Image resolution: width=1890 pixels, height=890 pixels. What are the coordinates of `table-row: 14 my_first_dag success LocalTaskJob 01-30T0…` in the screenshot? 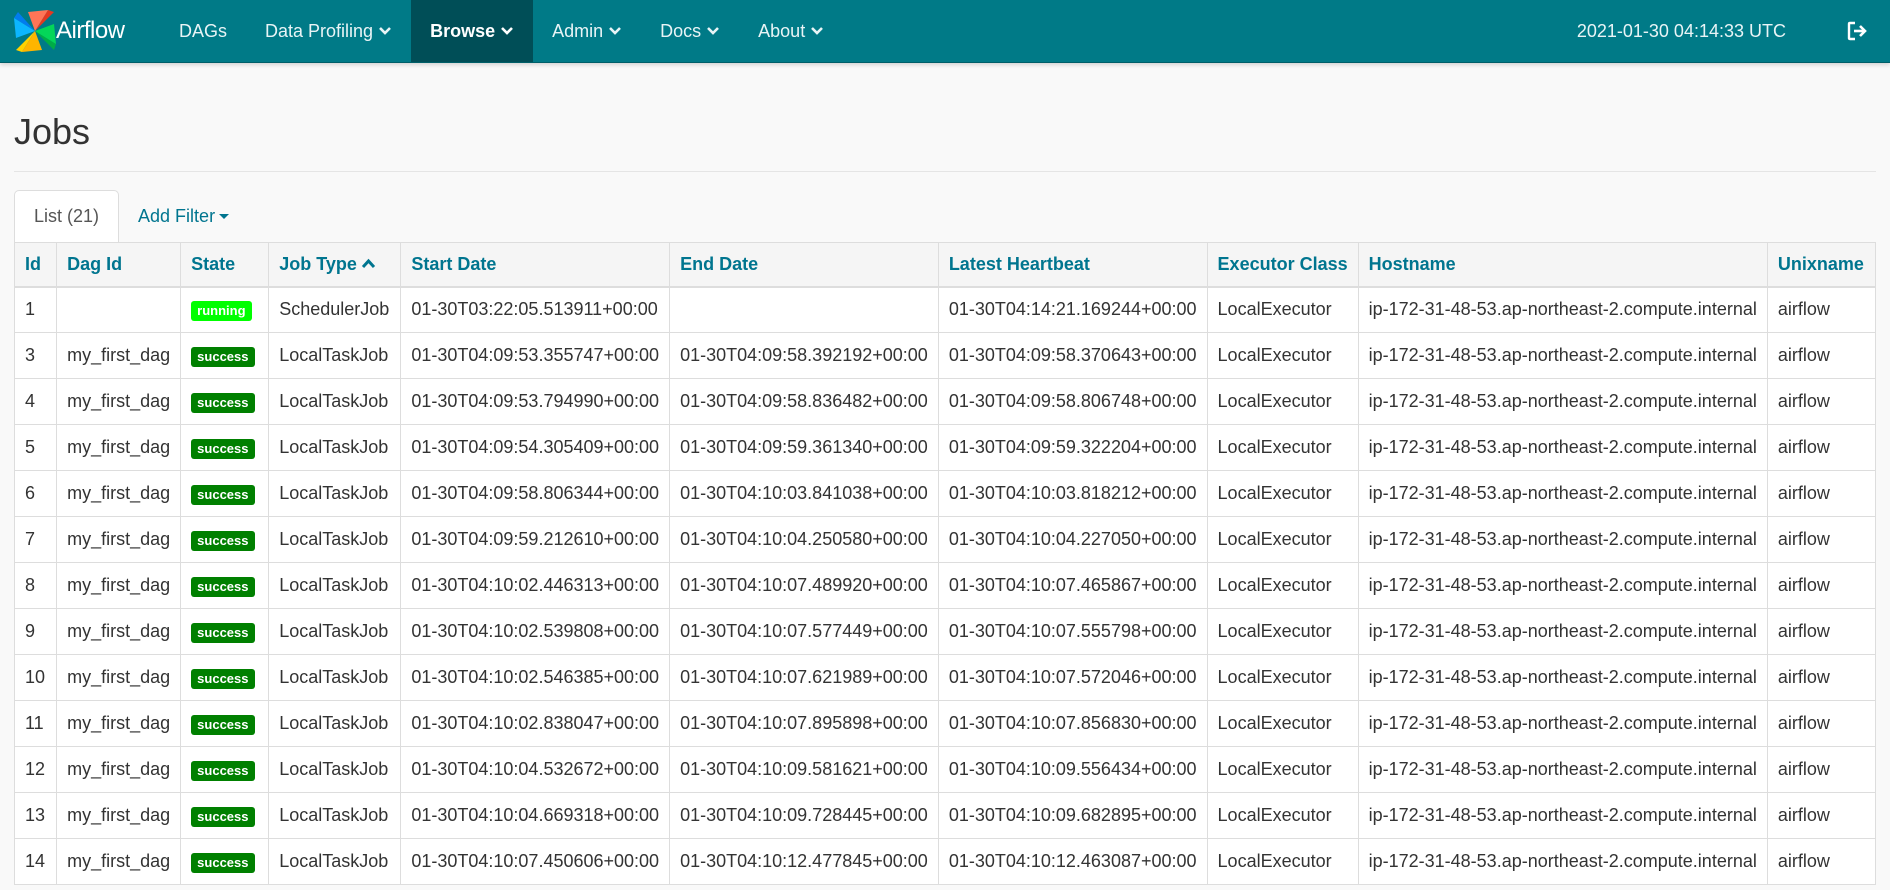 It's located at (945, 861).